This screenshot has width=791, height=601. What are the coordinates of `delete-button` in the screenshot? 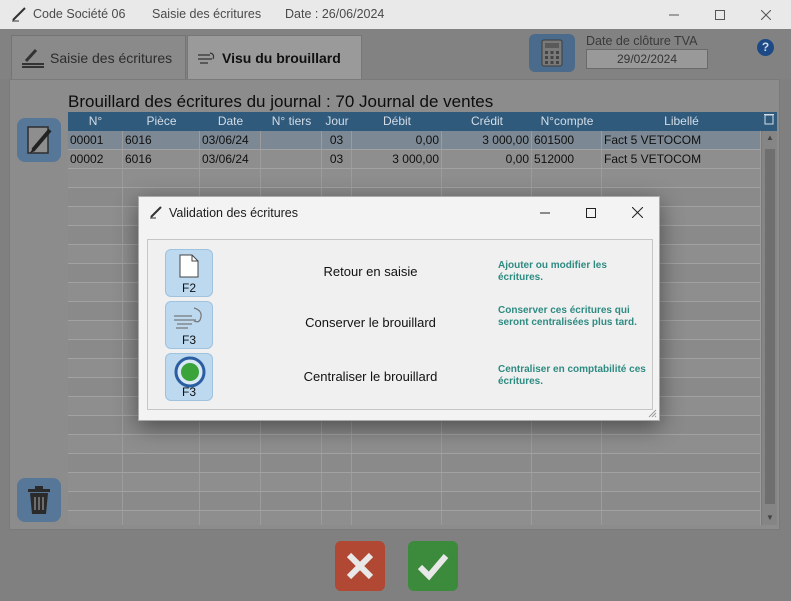 It's located at (39, 500).